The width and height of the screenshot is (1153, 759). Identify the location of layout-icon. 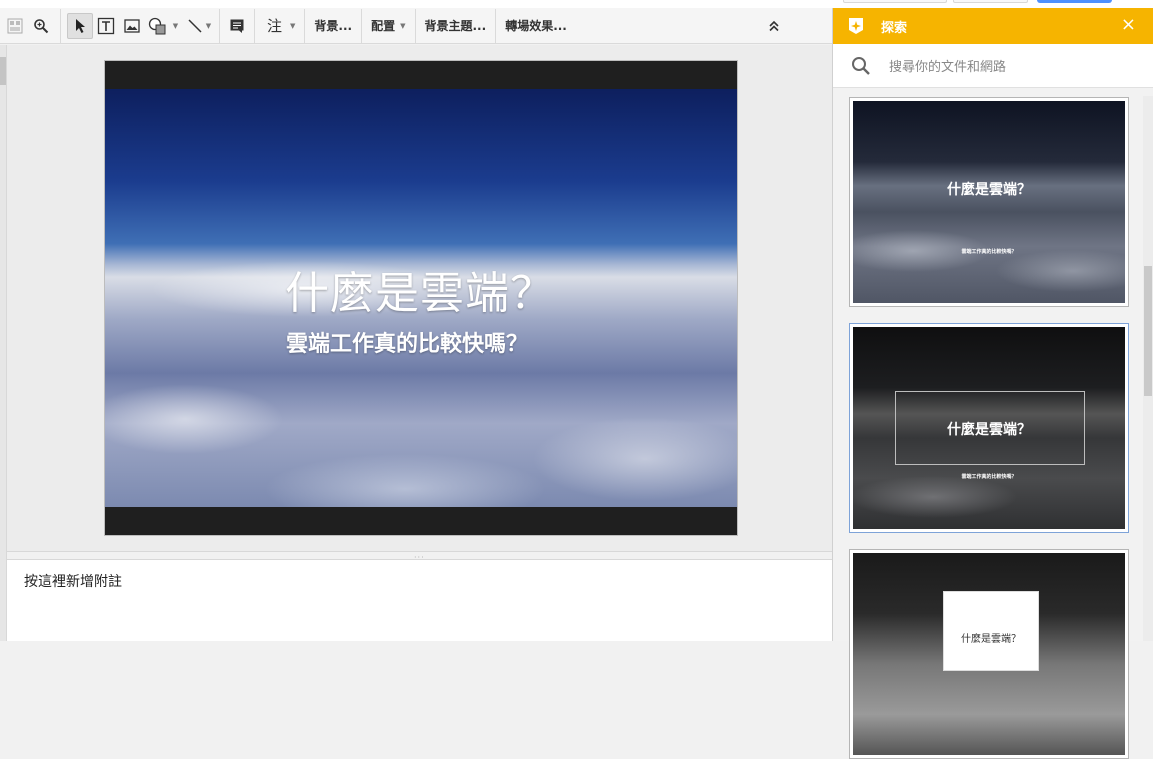
(15, 26).